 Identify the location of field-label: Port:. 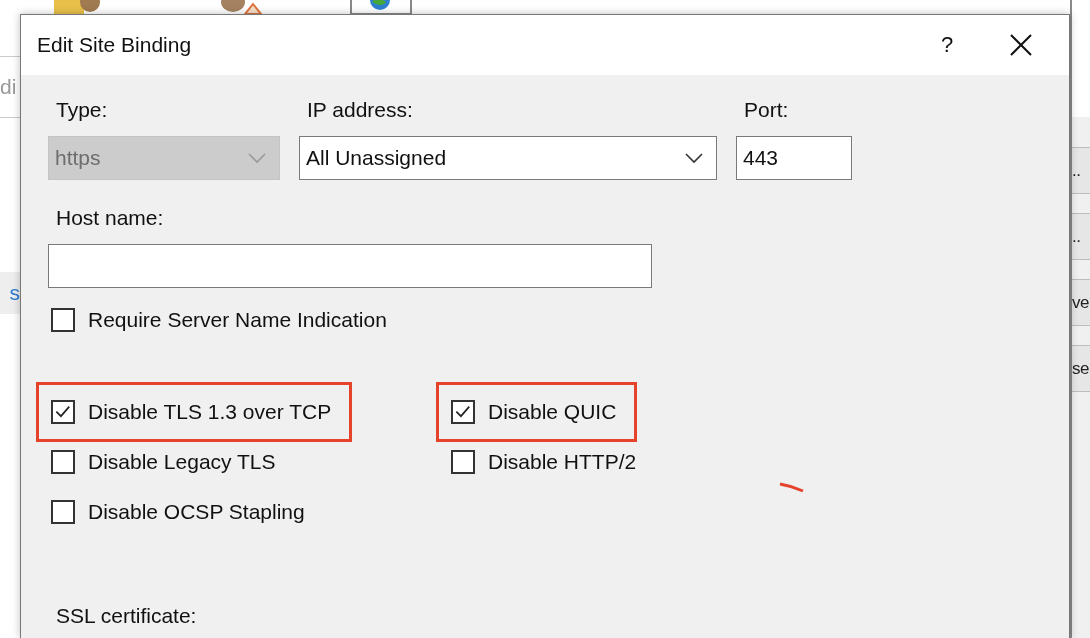
(767, 110).